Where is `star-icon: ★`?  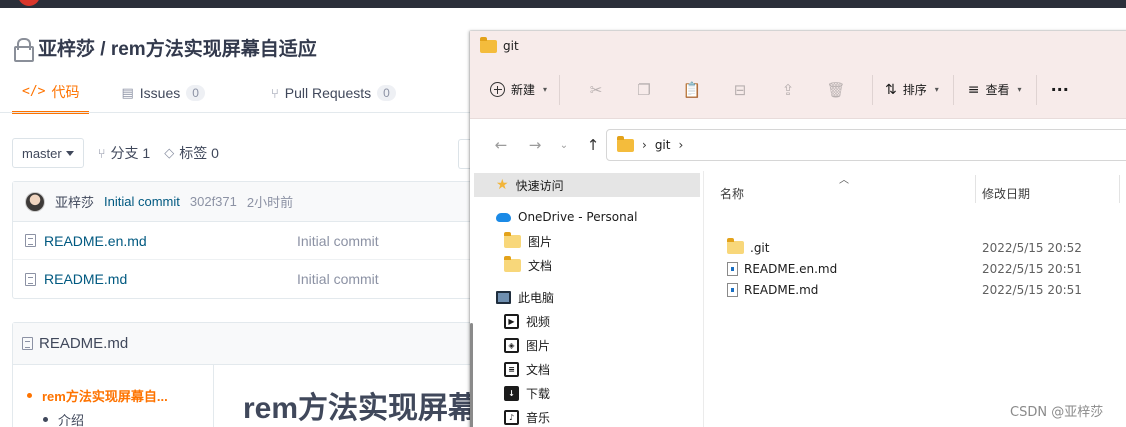
star-icon: ★ is located at coordinates (502, 185).